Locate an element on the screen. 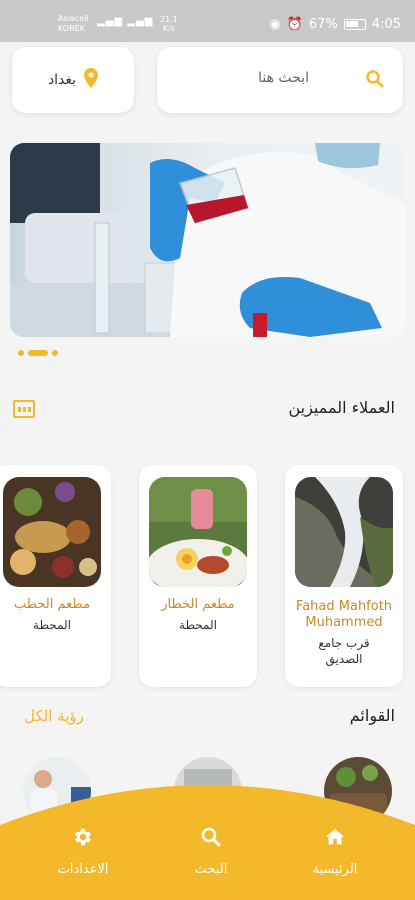 This screenshot has height=900, width=415. nav-settings: الاعدادات is located at coordinates (83, 851).